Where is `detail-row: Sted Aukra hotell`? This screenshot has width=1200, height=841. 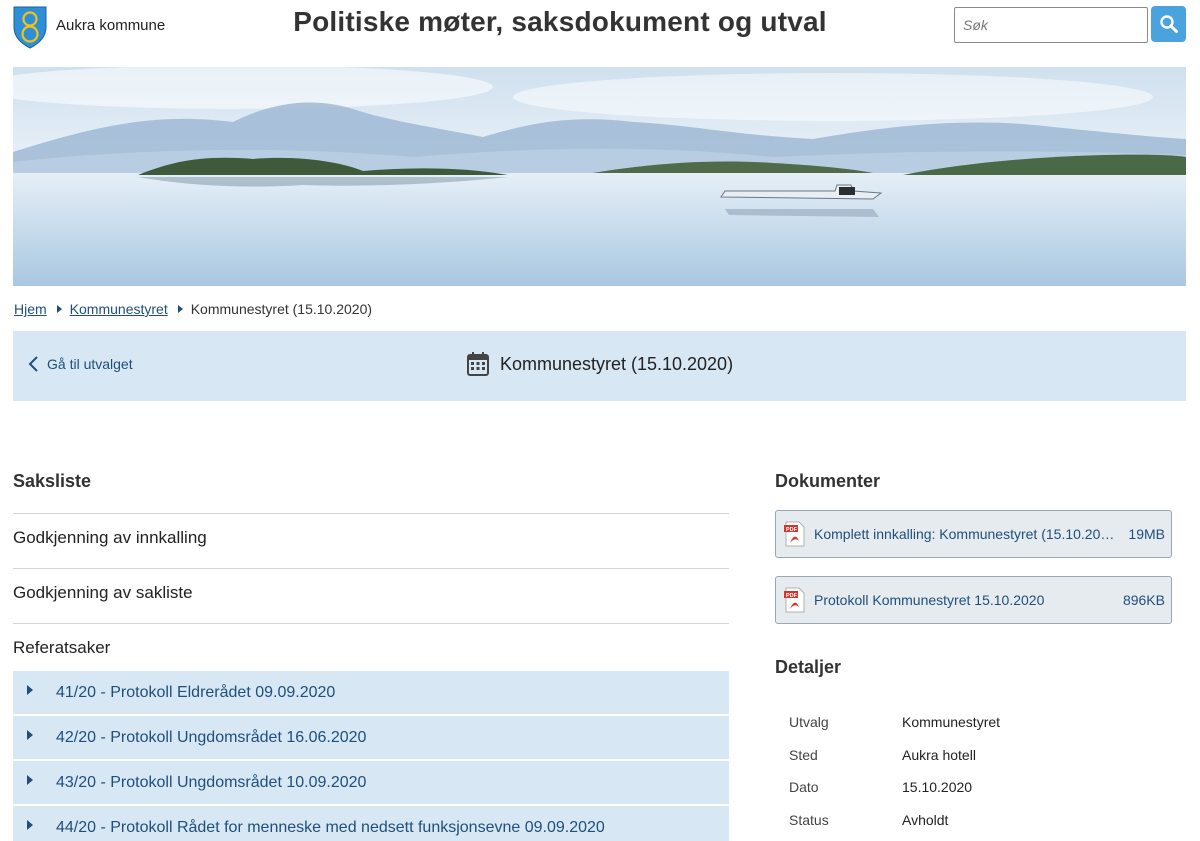
detail-row: Sted Aukra hotell is located at coordinates (894, 763).